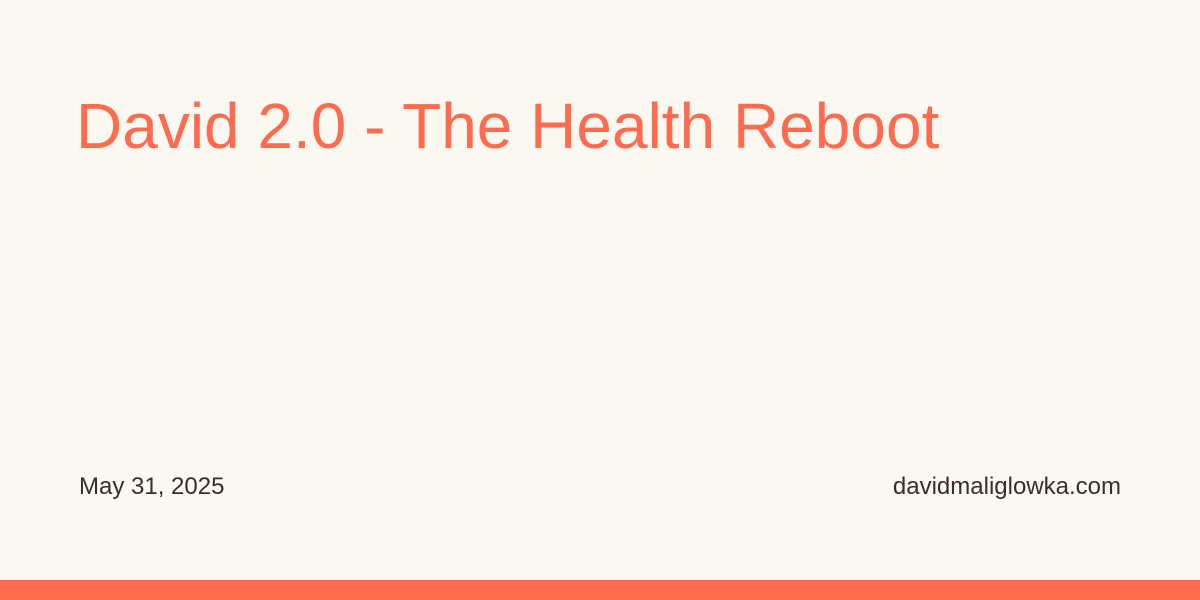  Describe the element at coordinates (600, 590) in the screenshot. I see `accent-bar` at that location.